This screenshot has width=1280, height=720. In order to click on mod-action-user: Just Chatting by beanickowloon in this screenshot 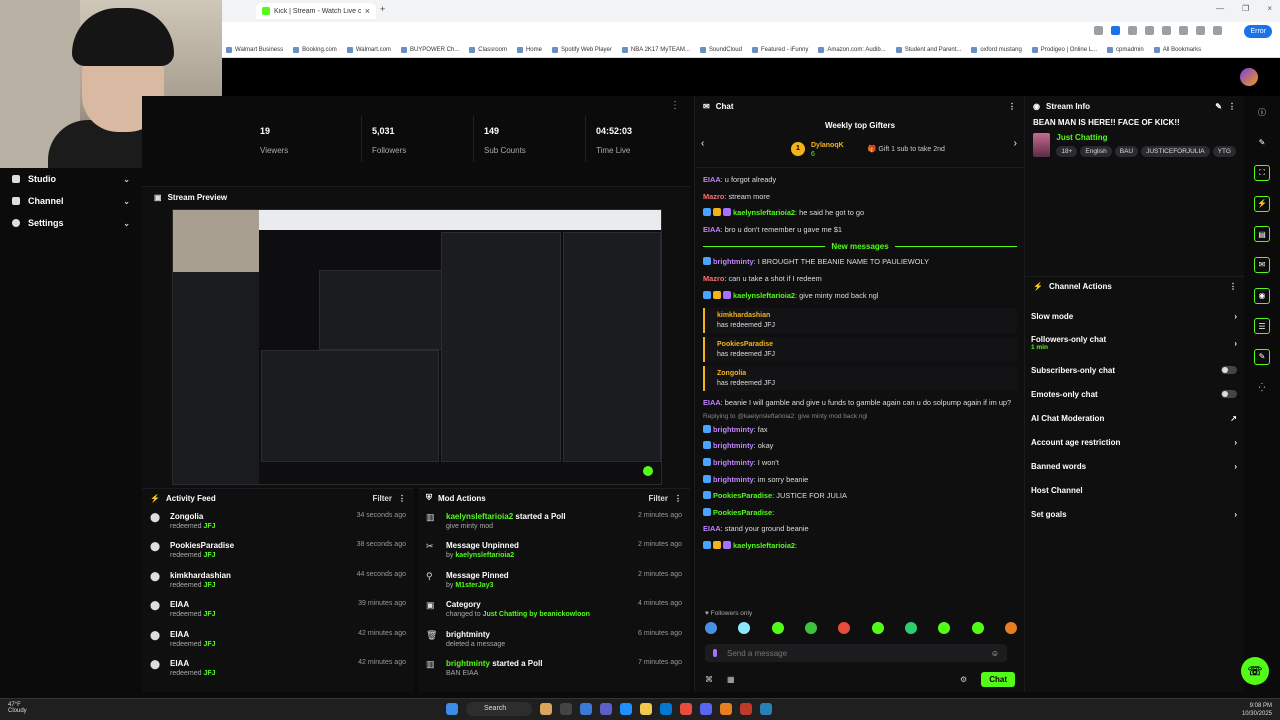, I will do `click(536, 614)`.